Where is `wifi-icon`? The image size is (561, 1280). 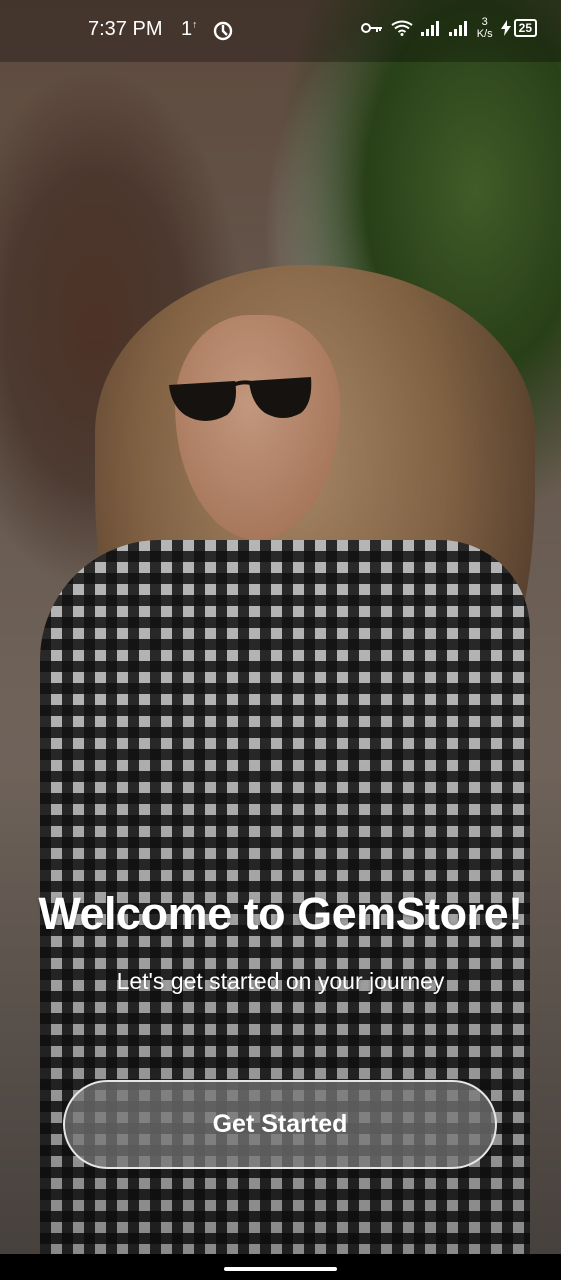
wifi-icon is located at coordinates (402, 28).